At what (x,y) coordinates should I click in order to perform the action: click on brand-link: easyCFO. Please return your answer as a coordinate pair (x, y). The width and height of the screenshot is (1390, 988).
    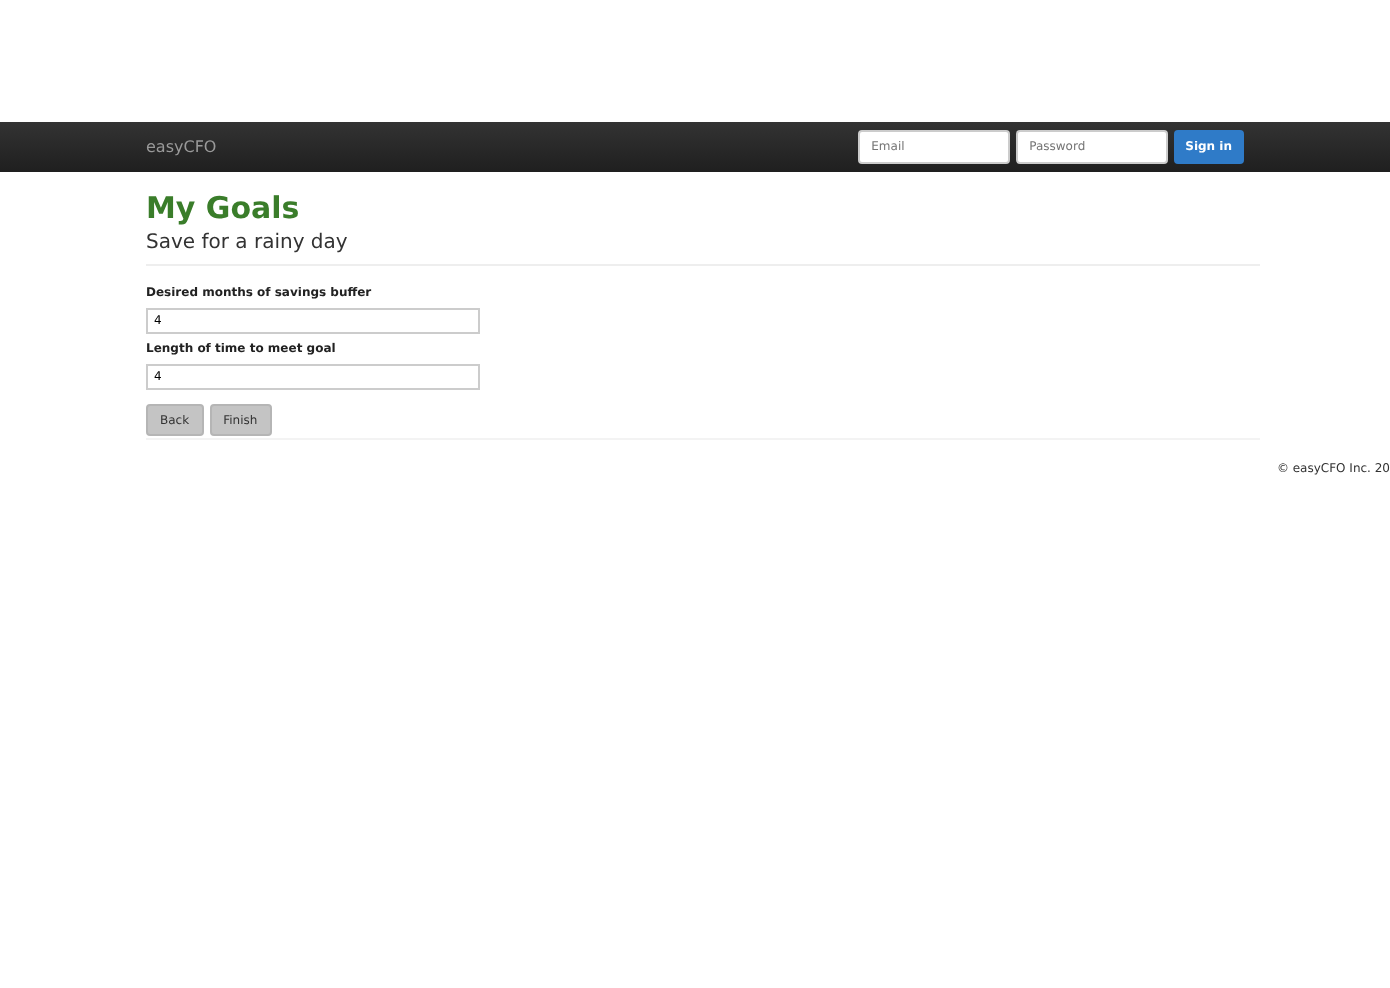
    Looking at the image, I should click on (181, 147).